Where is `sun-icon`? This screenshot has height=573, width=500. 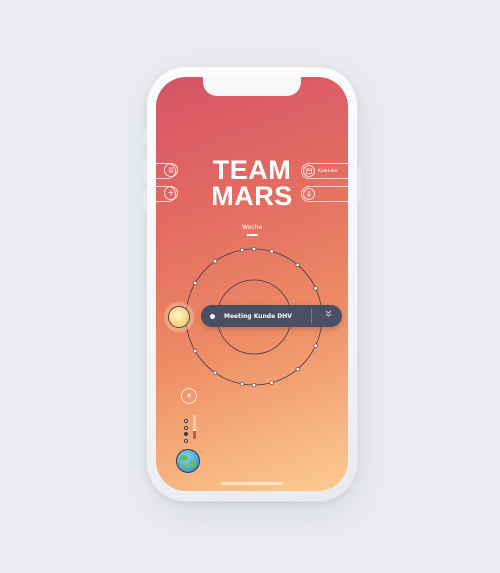 sun-icon is located at coordinates (179, 317).